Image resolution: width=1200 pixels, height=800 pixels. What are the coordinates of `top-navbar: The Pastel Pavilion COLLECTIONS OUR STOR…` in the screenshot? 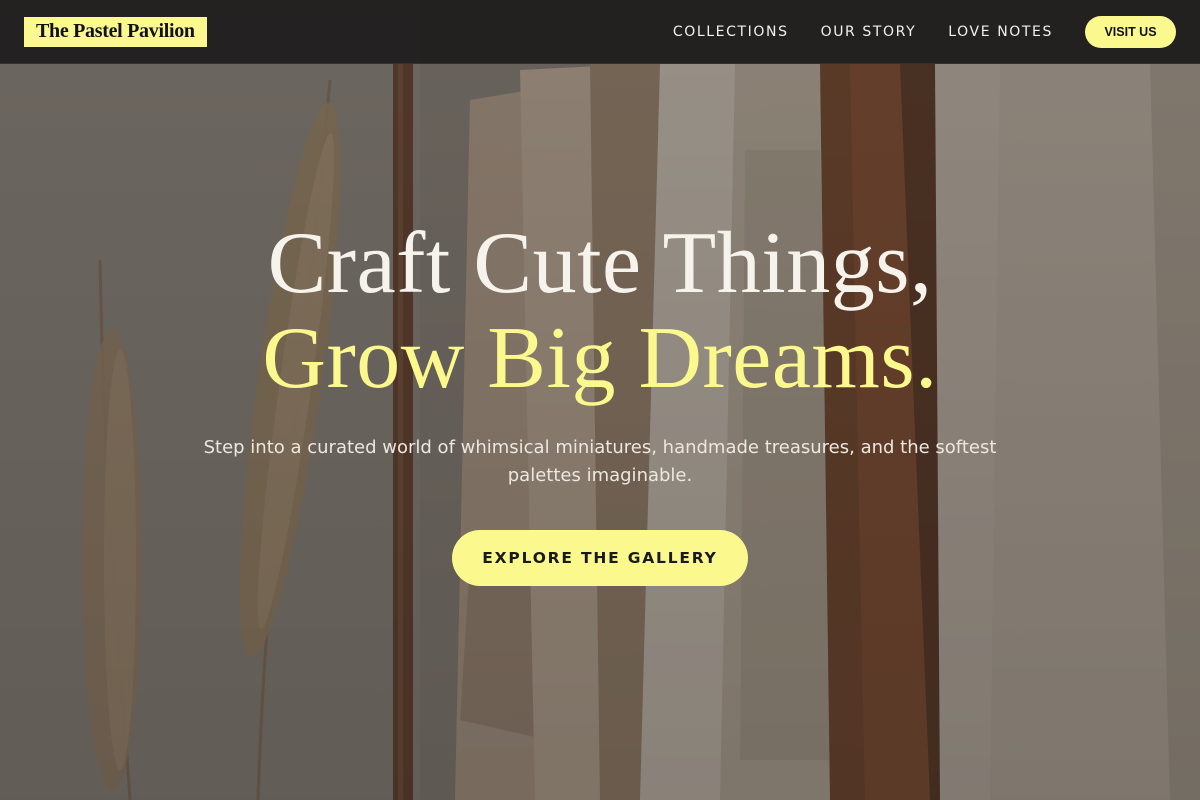 It's located at (600, 32).